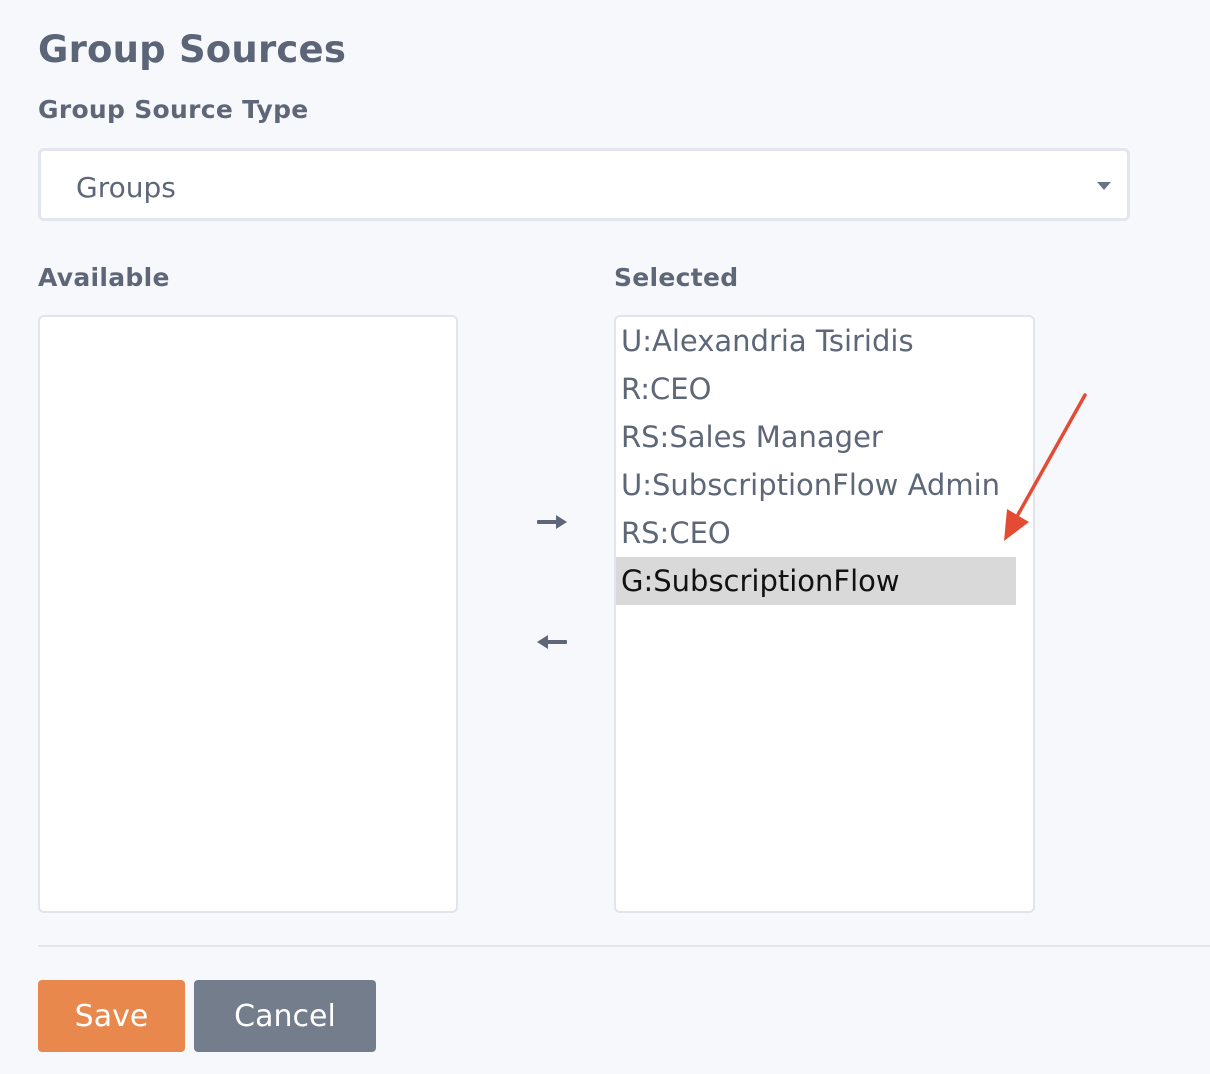  I want to click on save-button: Save, so click(111, 1016).